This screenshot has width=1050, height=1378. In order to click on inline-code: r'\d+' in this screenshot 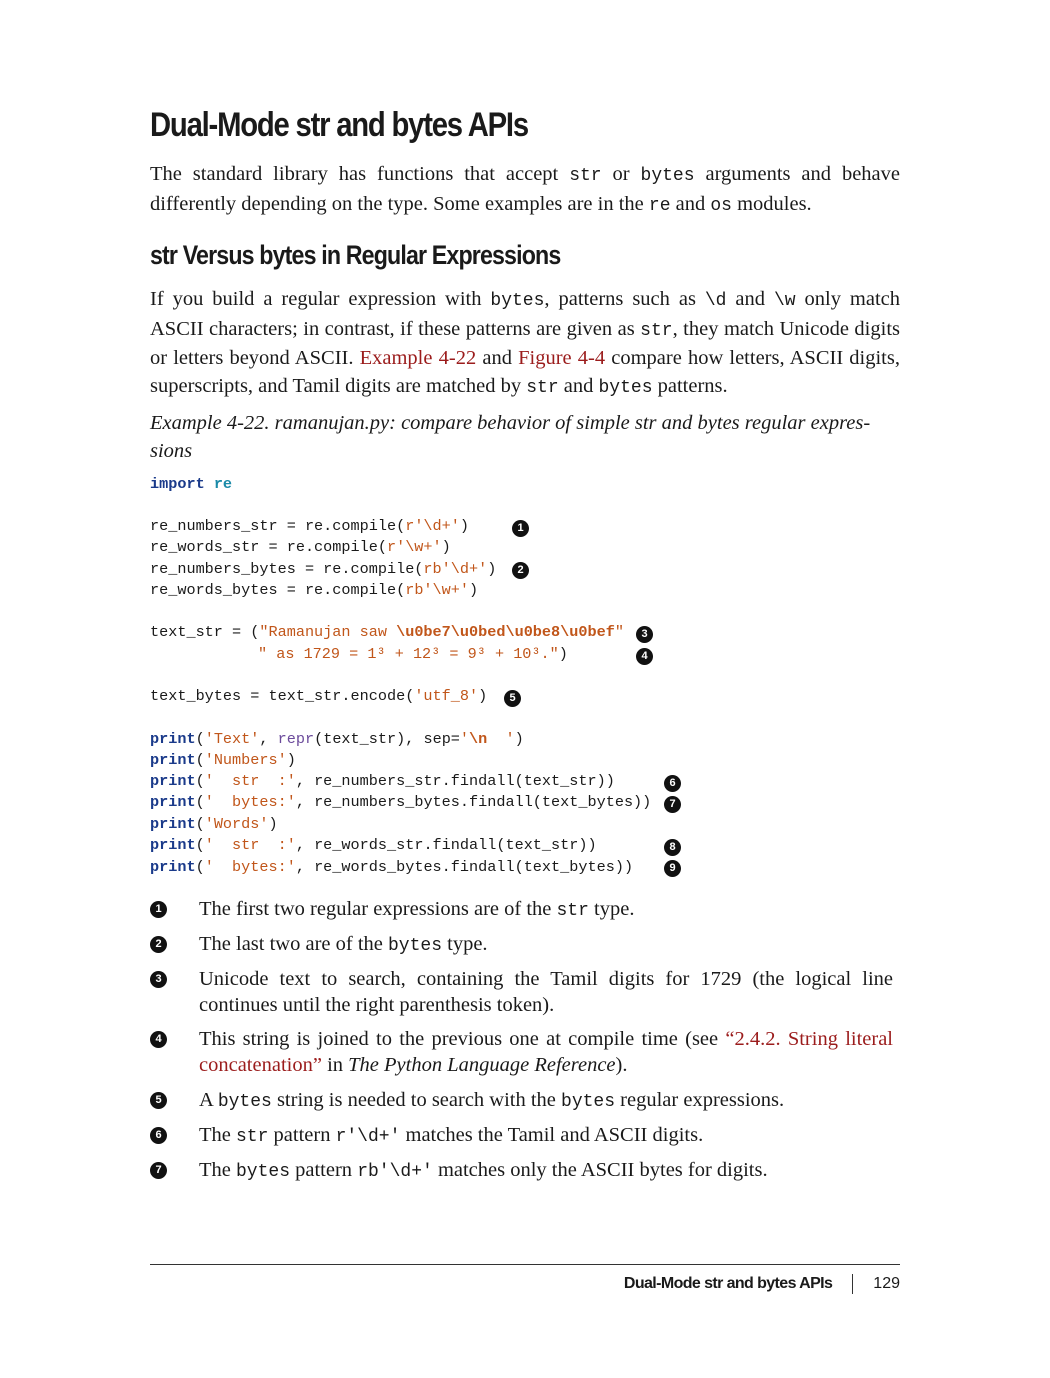, I will do `click(368, 1137)`.